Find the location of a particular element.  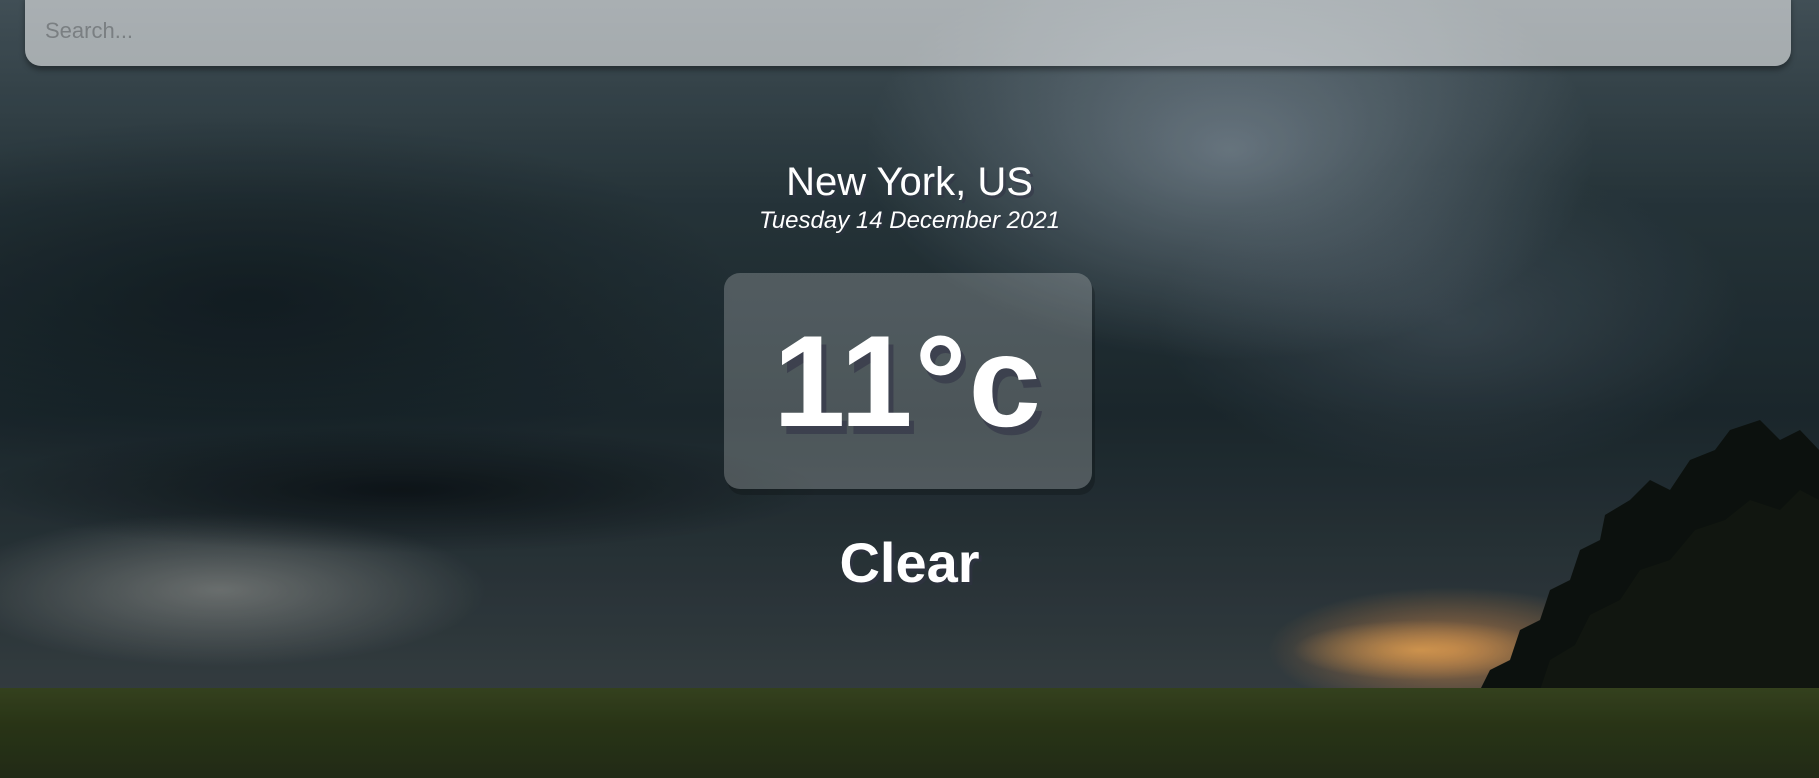

temperature-value: 11°c is located at coordinates (908, 381).